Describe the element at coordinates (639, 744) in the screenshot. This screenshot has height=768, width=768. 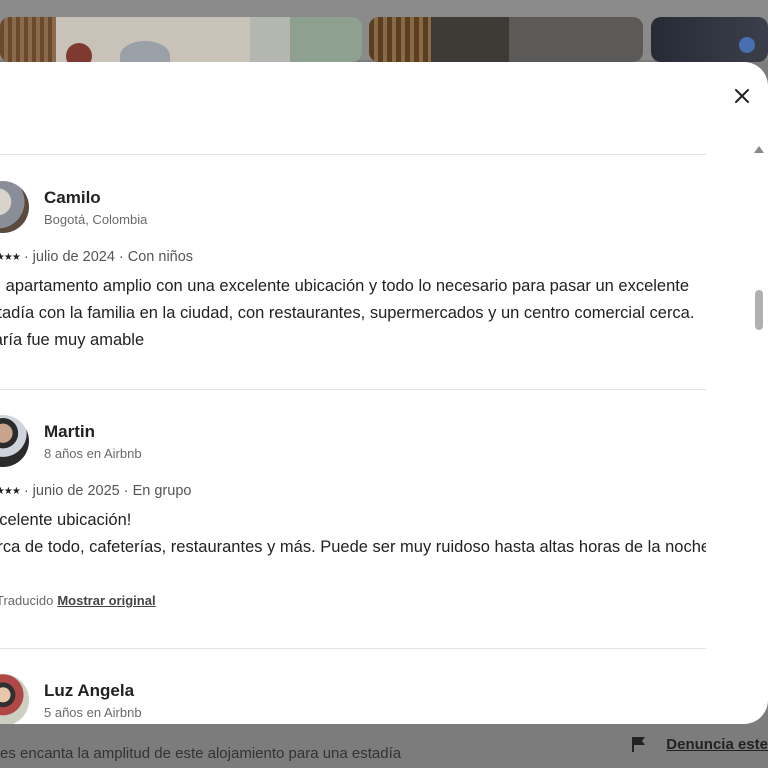
I see `flag-icon` at that location.